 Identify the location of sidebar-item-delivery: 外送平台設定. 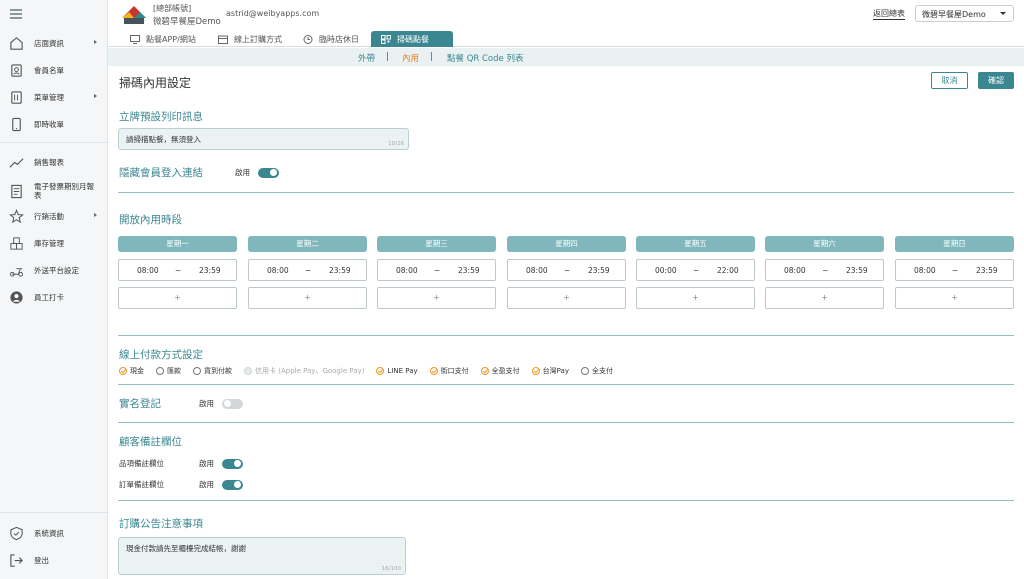
(54, 270).